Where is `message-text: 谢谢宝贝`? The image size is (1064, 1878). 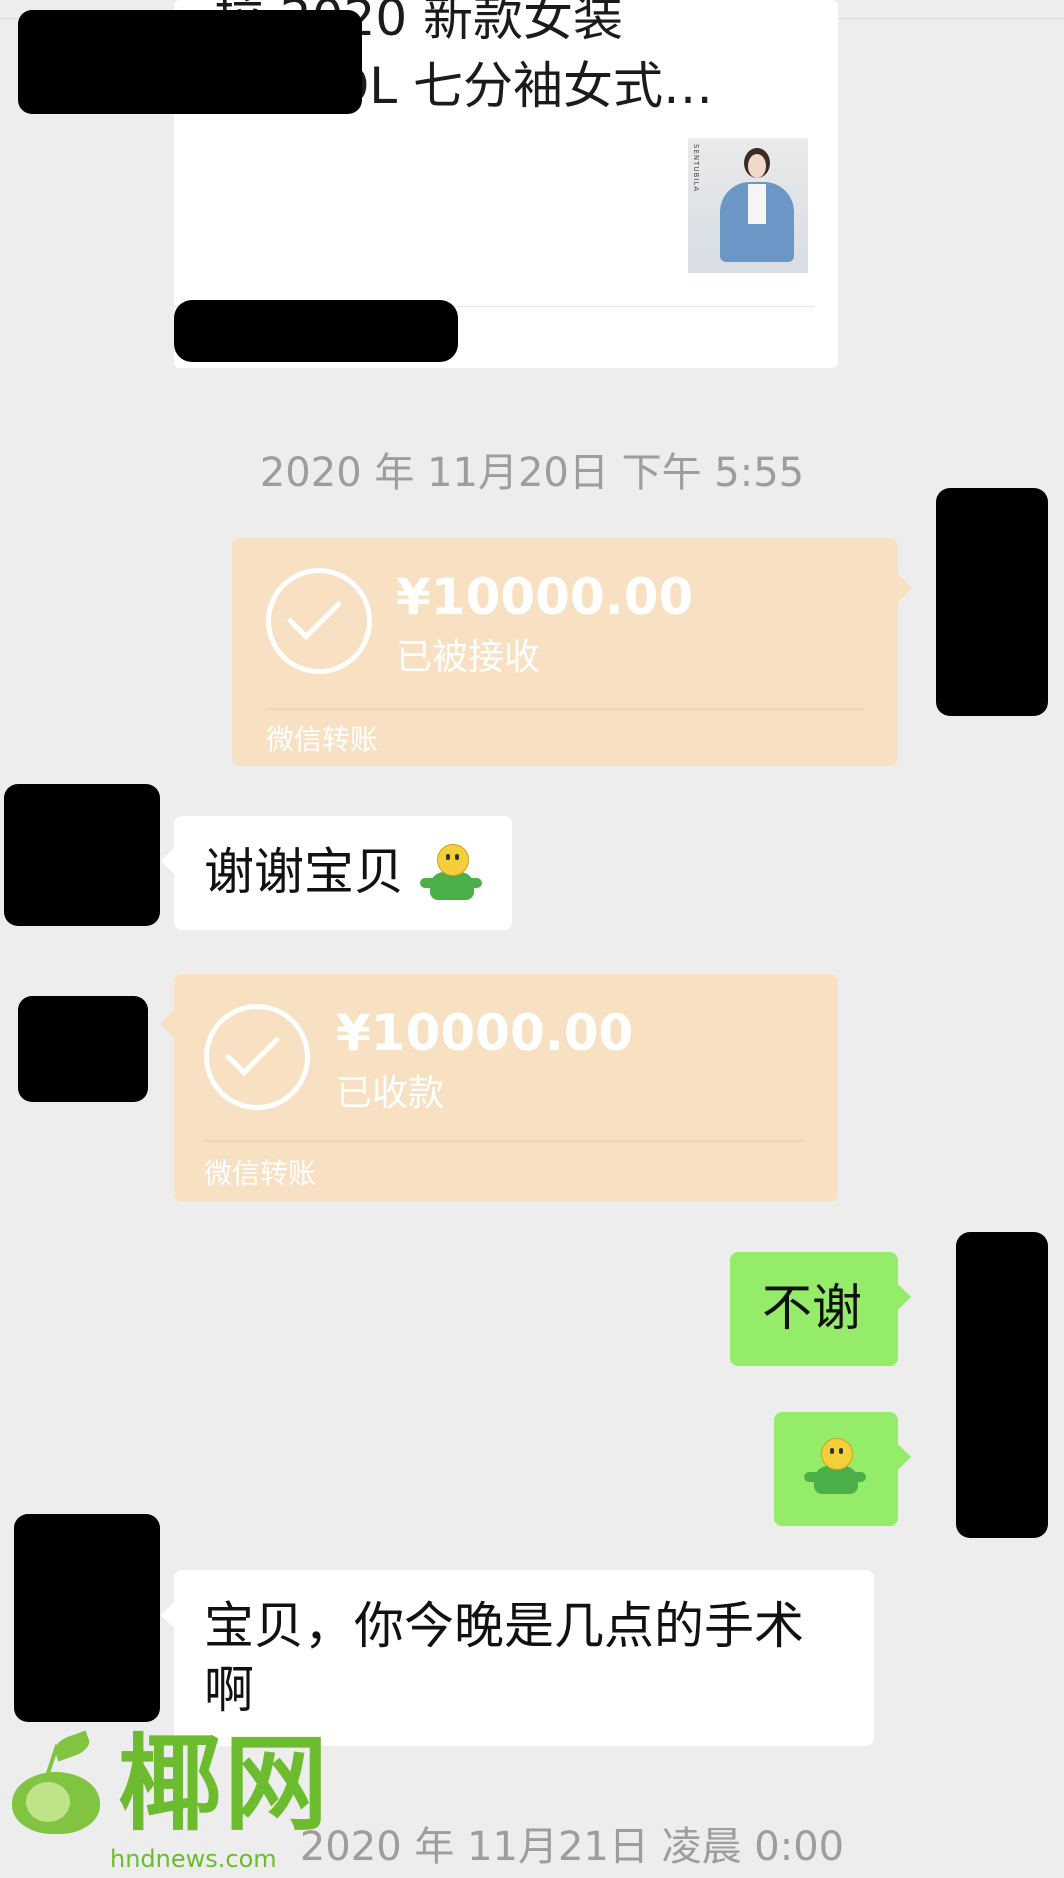
message-text: 谢谢宝贝 is located at coordinates (304, 872).